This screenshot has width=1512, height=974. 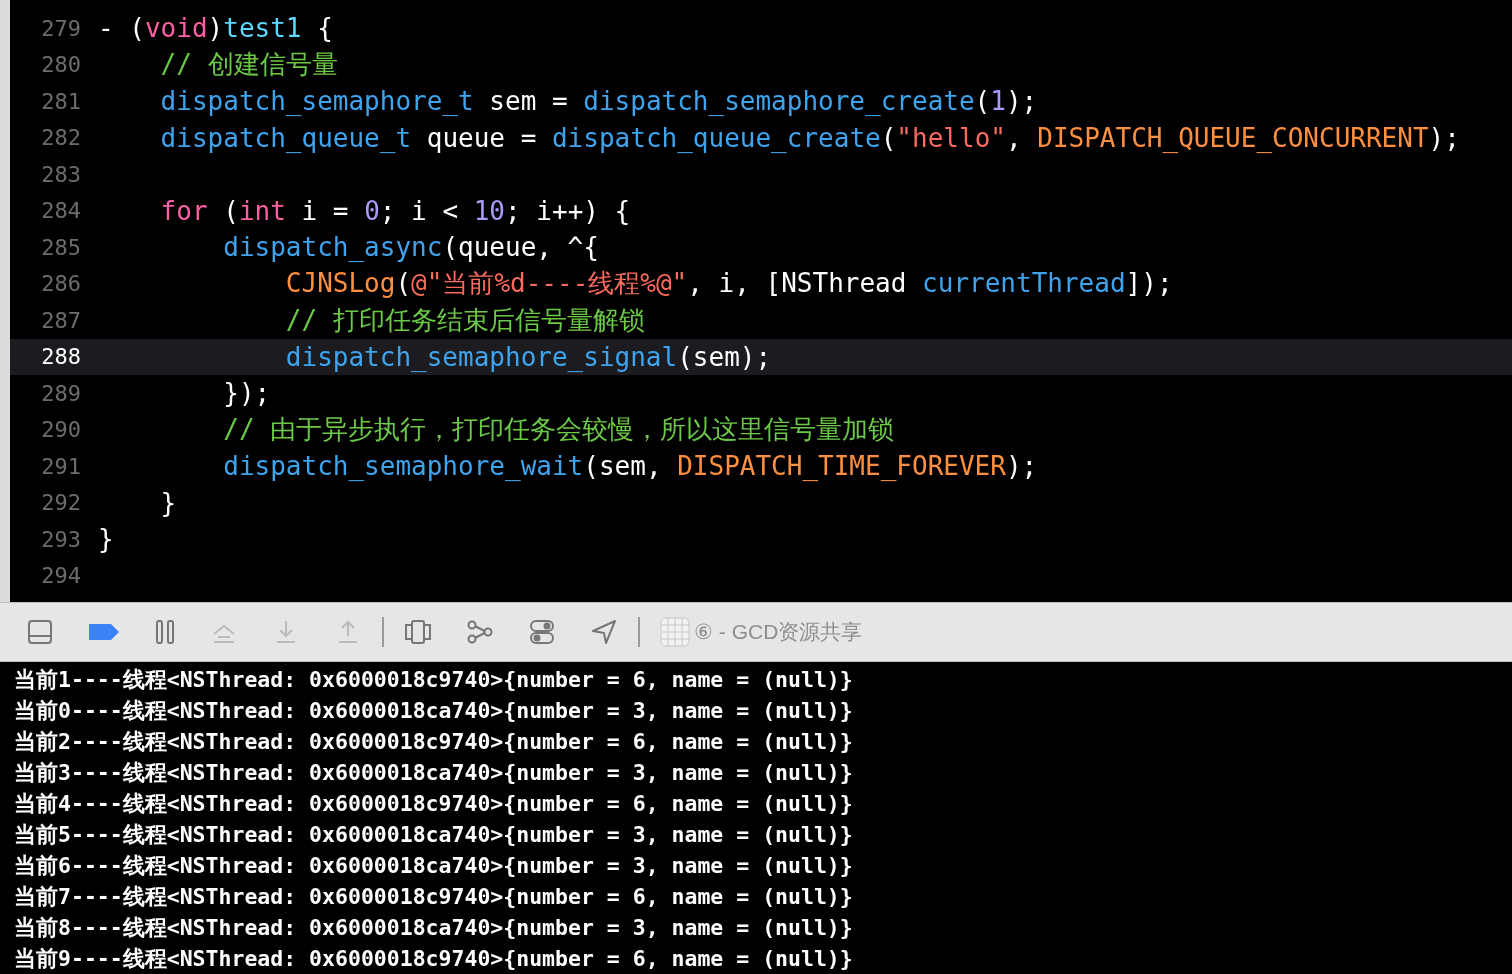 I want to click on line-number: 281, so click(x=61, y=101).